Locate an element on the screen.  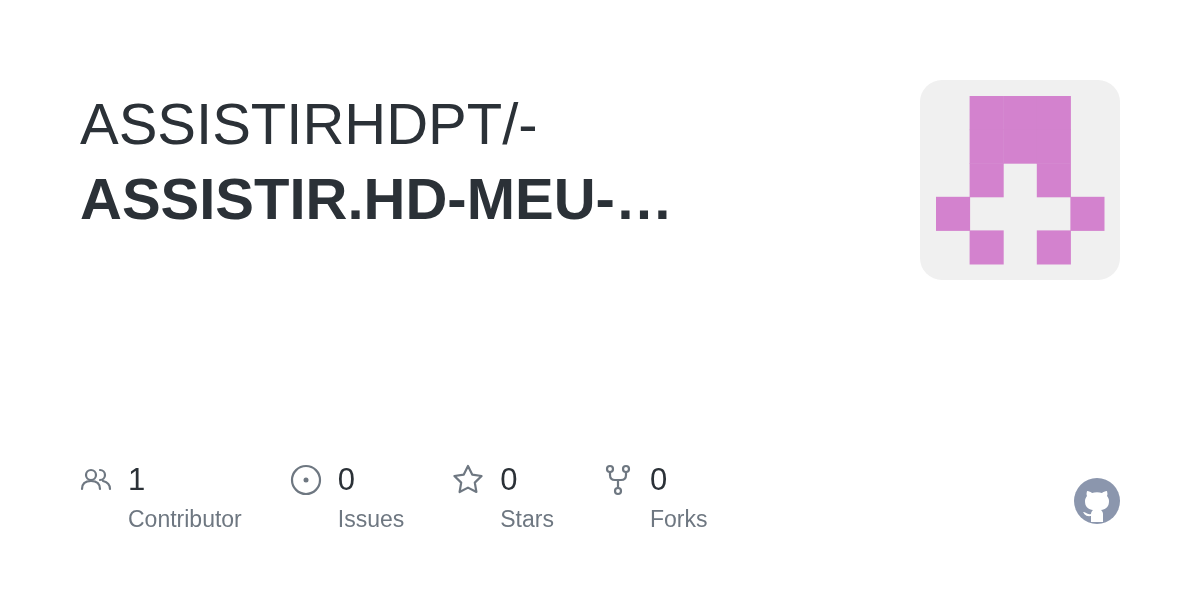
stat-count: 1 is located at coordinates (137, 480).